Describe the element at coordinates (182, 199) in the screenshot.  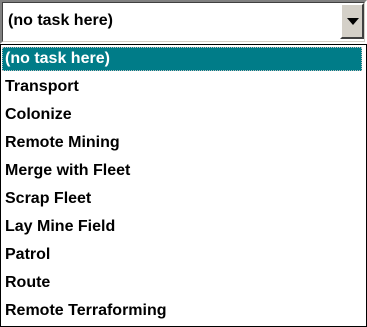
I see `list-item-scrap-fleet: Scrap Fleet` at that location.